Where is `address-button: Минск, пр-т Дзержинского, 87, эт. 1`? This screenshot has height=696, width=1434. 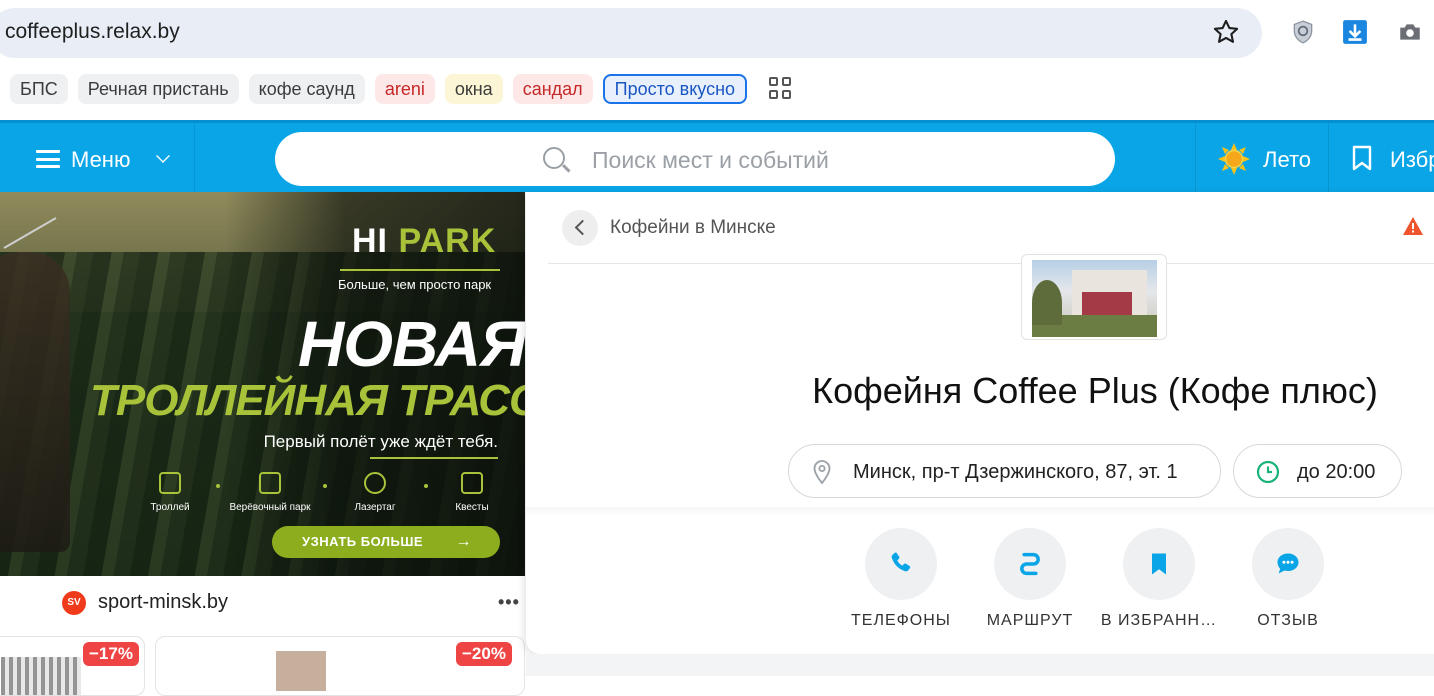
address-button: Минск, пр-т Дзержинского, 87, эт. 1 is located at coordinates (1004, 471).